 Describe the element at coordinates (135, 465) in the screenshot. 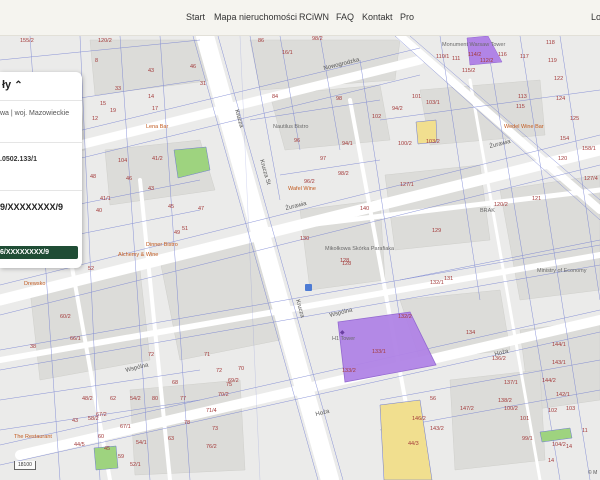

I see `parcel-label: 52/1` at that location.